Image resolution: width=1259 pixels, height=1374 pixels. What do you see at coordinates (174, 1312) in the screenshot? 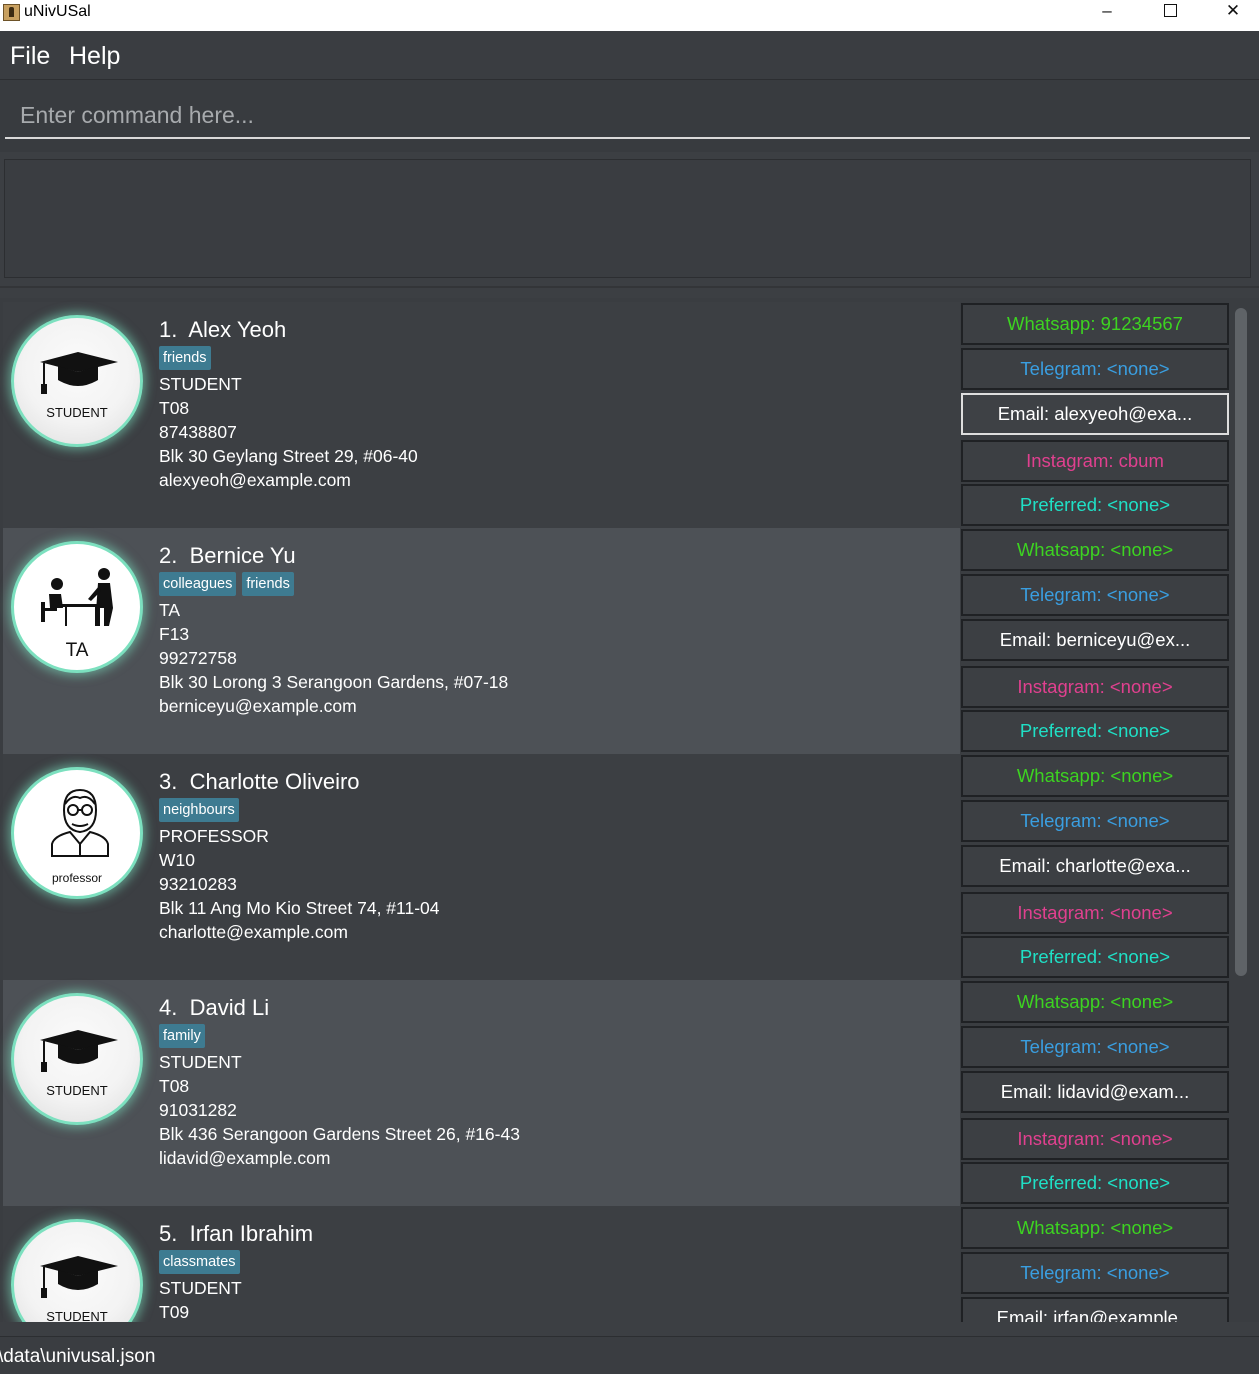
I see `person-group: T09` at bounding box center [174, 1312].